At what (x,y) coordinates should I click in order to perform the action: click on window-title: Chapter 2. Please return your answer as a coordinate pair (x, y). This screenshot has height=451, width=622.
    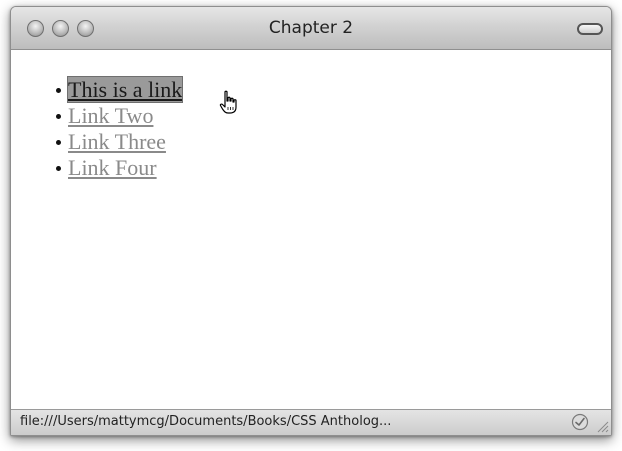
    Looking at the image, I should click on (311, 28).